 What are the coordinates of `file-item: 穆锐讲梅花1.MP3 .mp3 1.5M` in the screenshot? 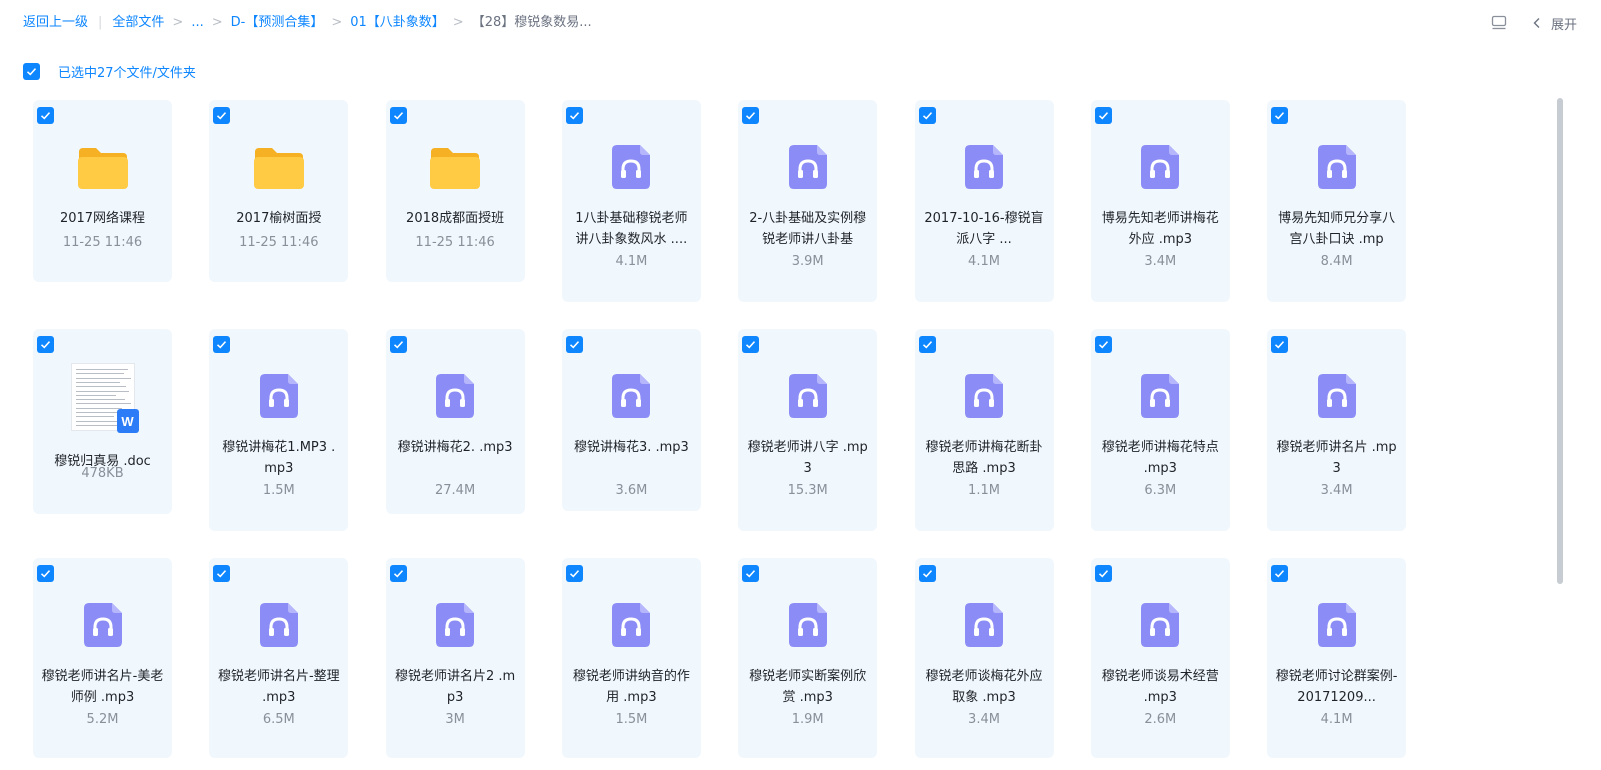 It's located at (279, 430).